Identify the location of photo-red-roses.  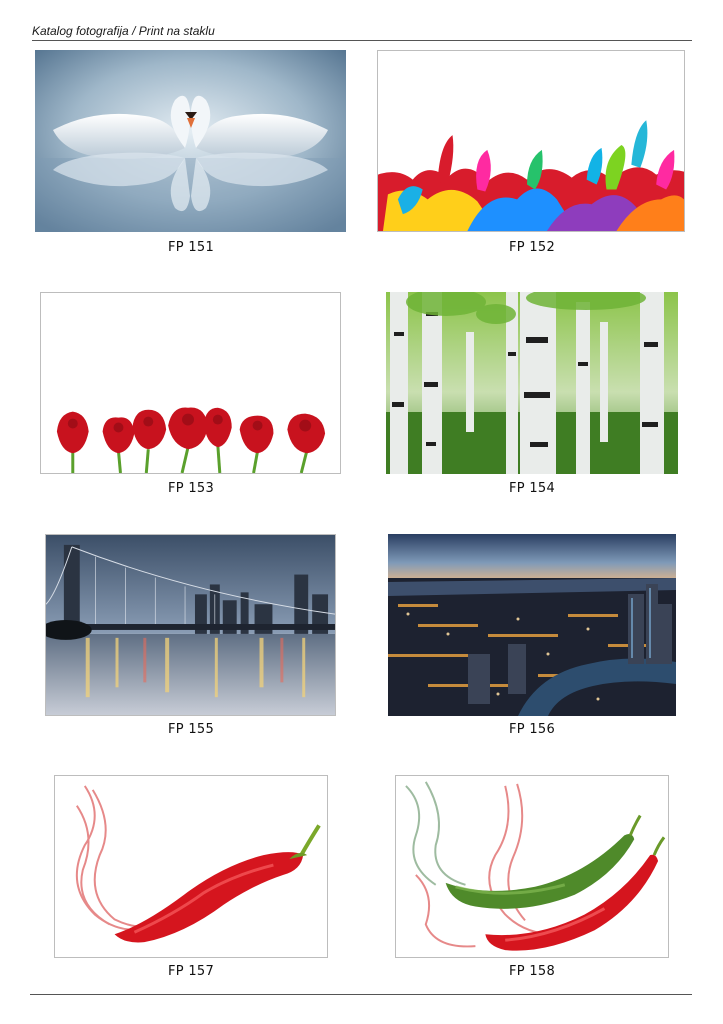
(190, 383).